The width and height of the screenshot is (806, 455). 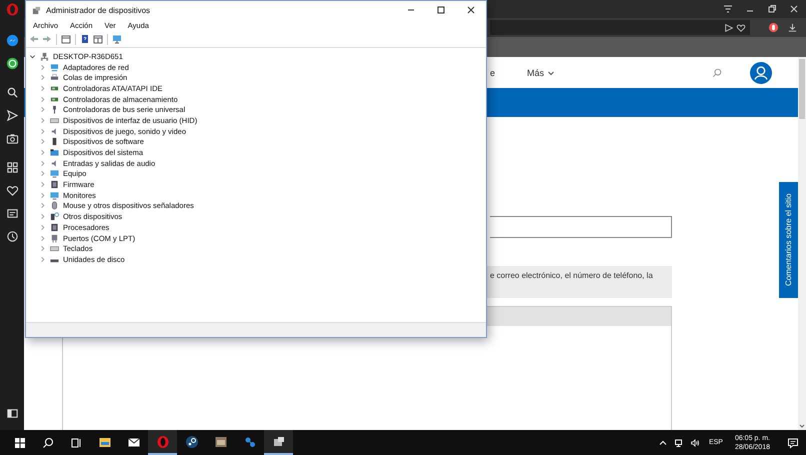 I want to click on nav-link: e, so click(x=493, y=73).